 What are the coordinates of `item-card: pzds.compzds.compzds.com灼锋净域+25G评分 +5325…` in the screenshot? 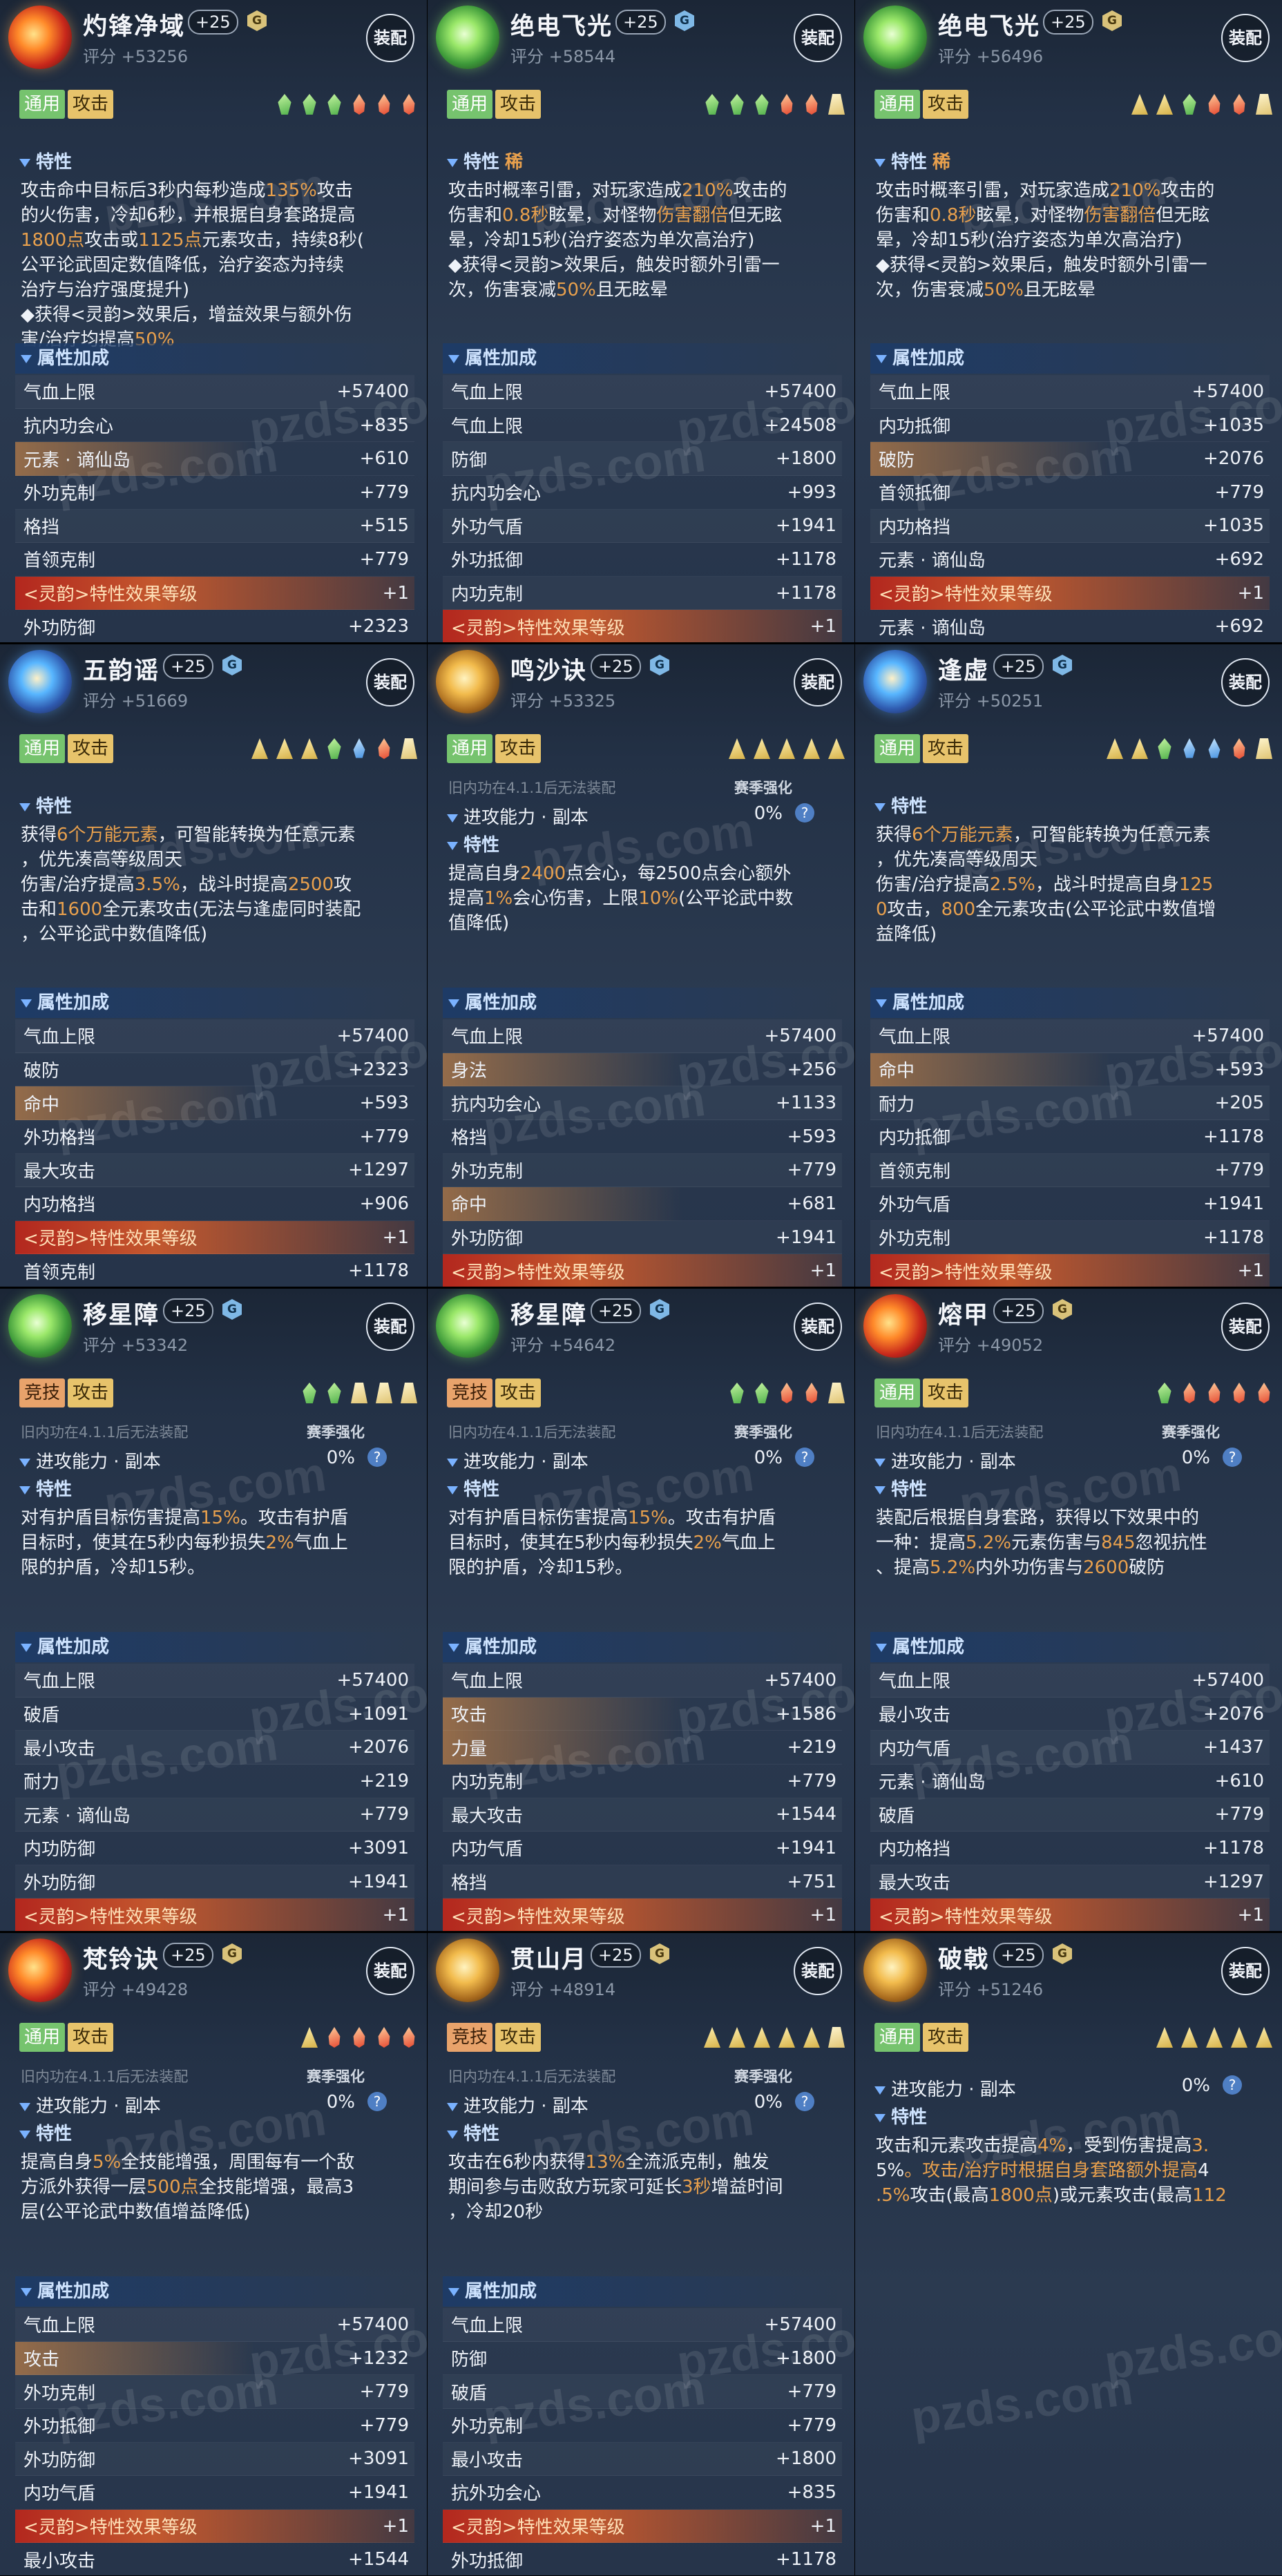 It's located at (213, 321).